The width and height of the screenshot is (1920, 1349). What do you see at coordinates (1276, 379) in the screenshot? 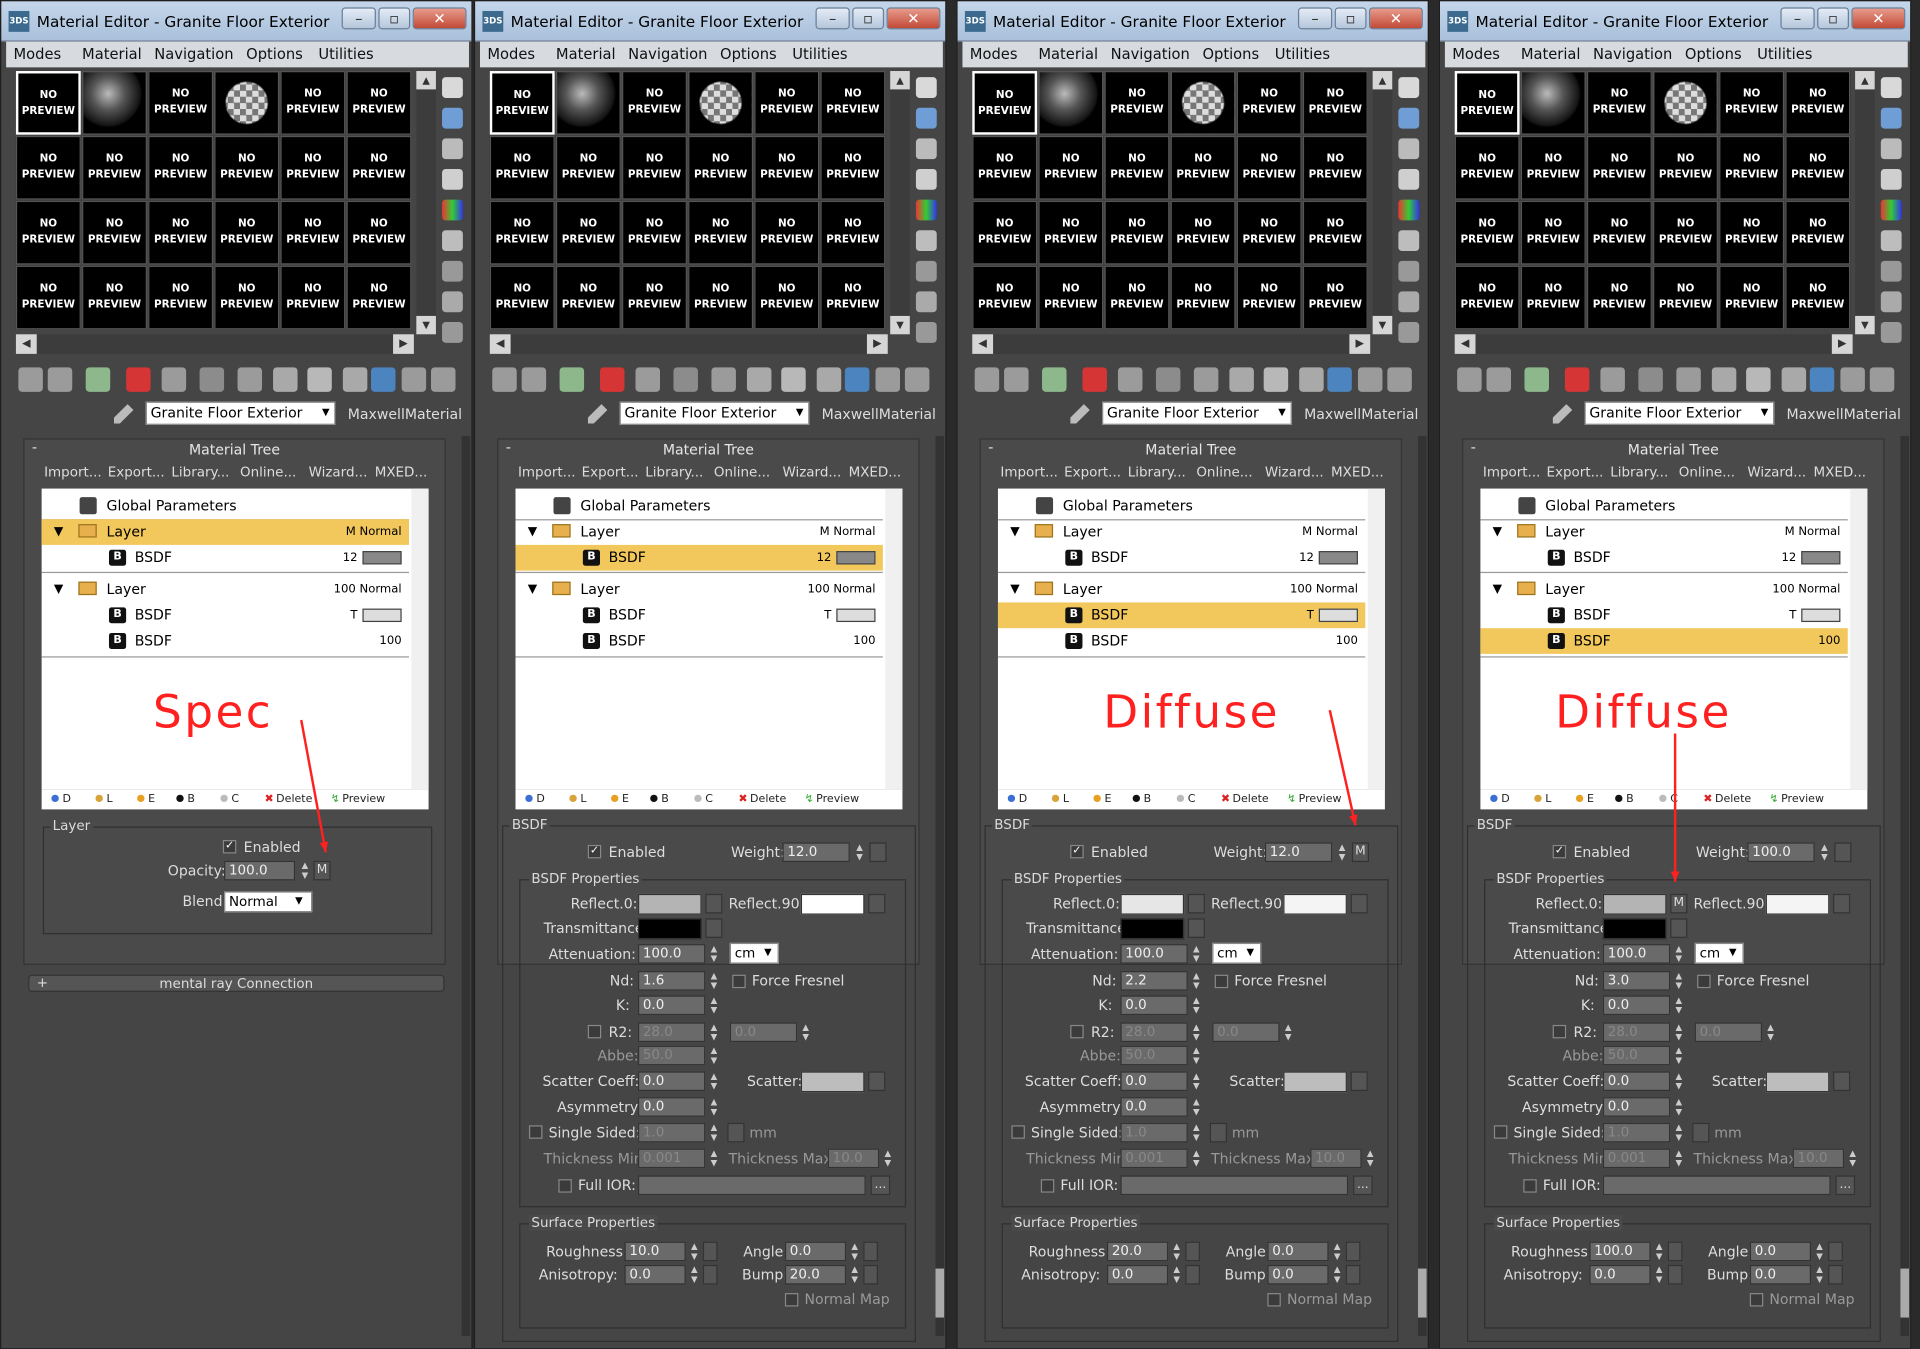
I see `show-map-icon` at bounding box center [1276, 379].